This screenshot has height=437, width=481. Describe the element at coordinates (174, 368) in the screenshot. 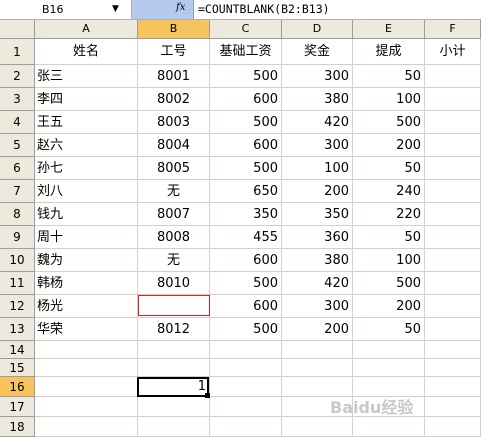

I see `cell-b15` at that location.